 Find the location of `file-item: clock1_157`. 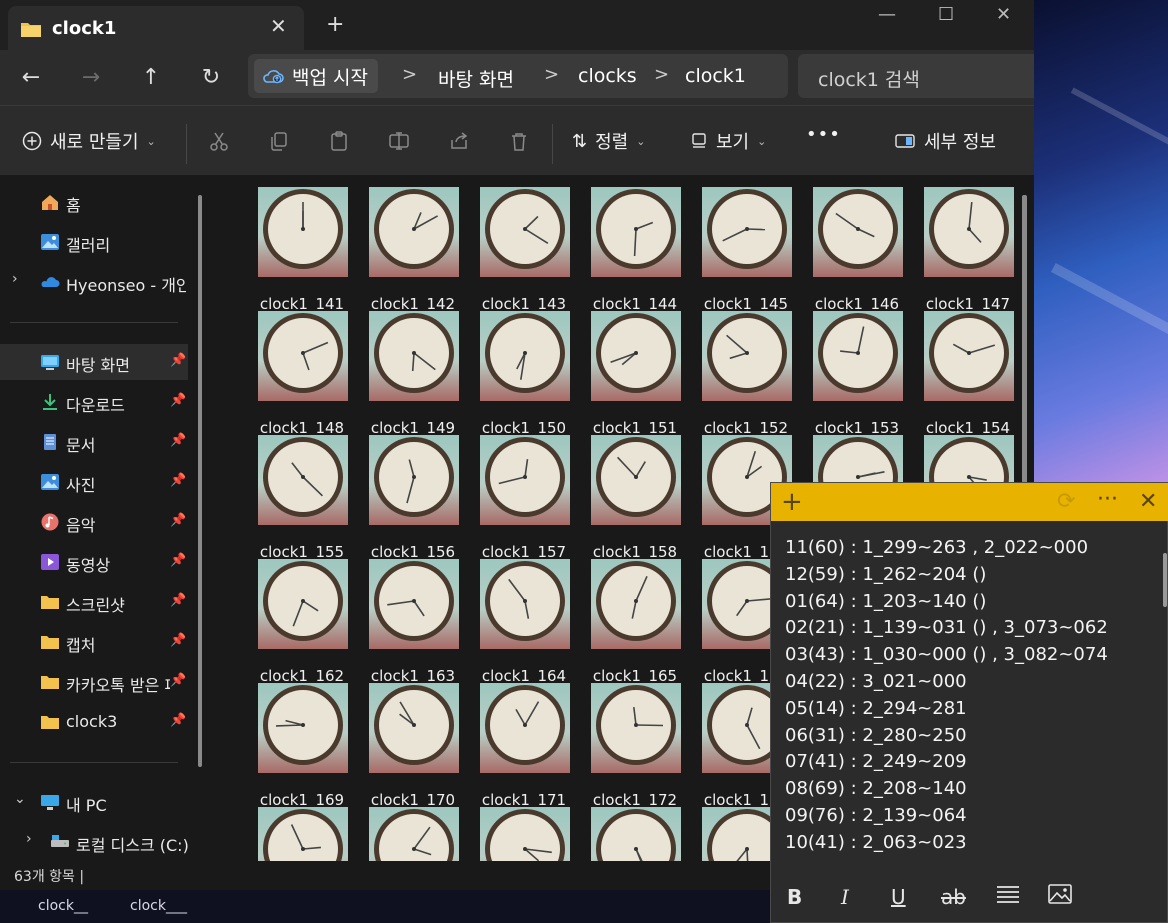

file-item: clock1_157 is located at coordinates (517, 498).